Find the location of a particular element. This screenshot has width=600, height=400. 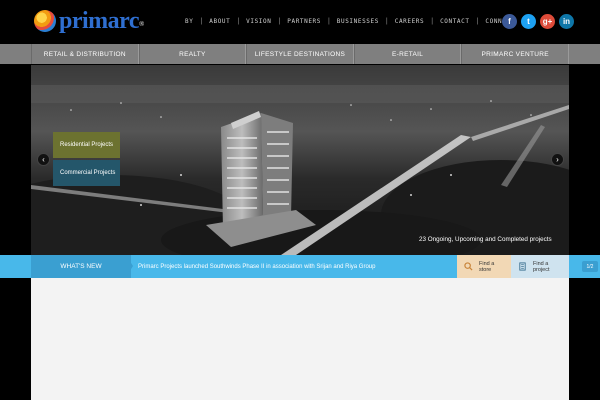

mainnav-retail-distribution: RETAIL & DISTRIBUTION is located at coordinates (85, 54).